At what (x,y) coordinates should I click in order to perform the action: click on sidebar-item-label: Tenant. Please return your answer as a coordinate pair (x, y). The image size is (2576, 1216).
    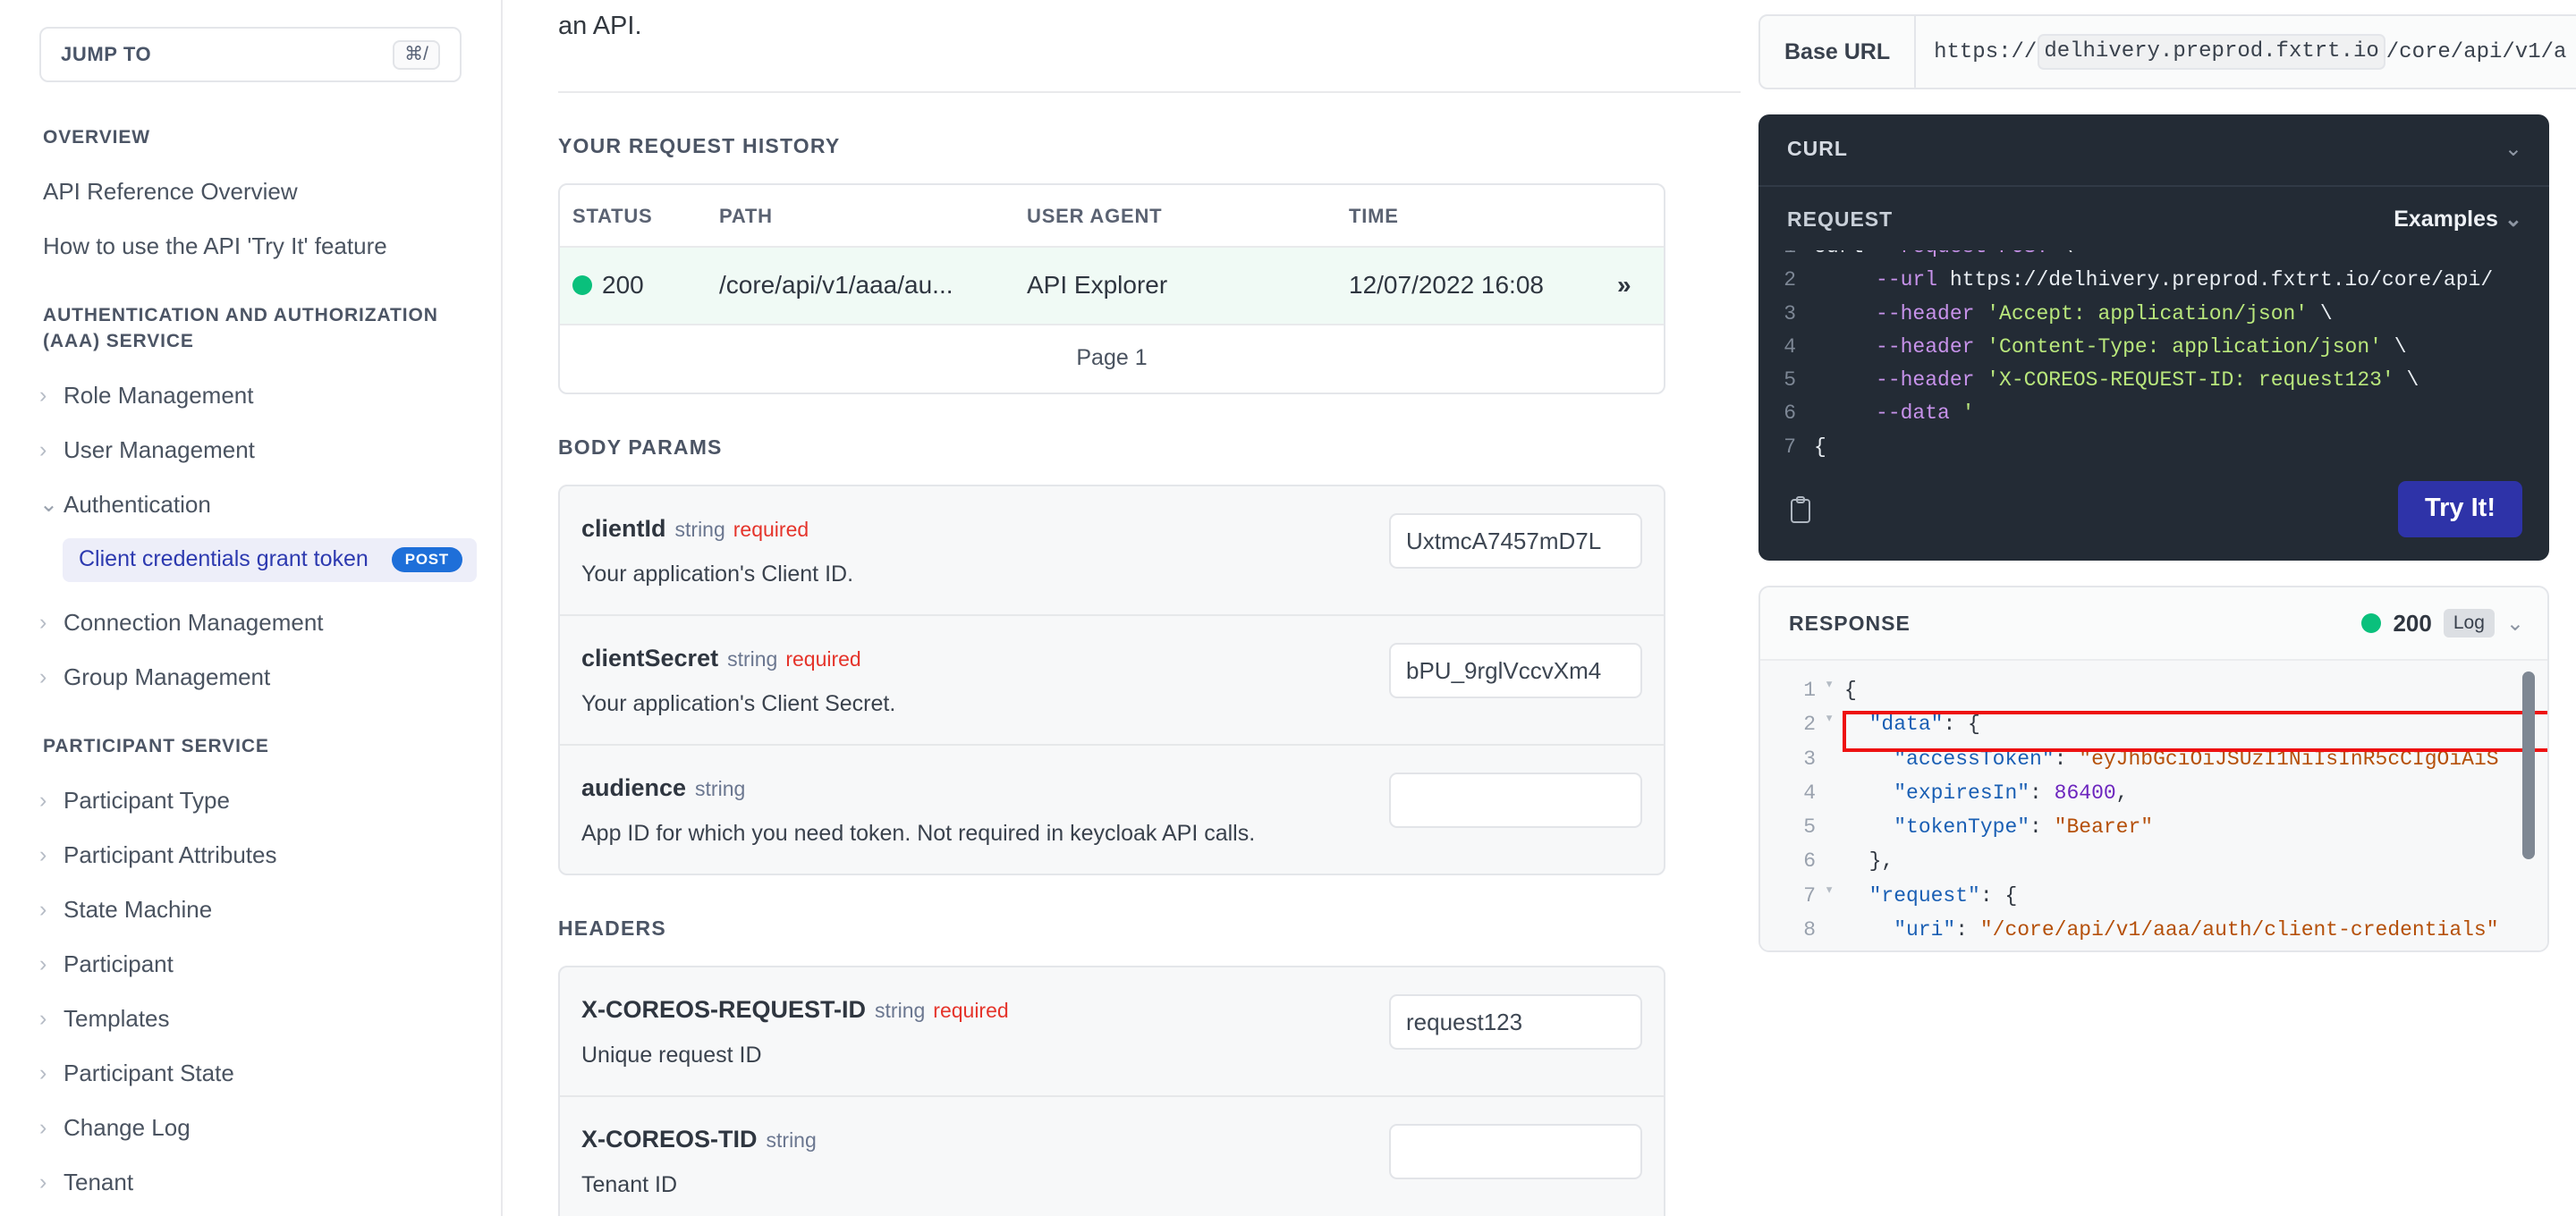
    Looking at the image, I should click on (99, 1182).